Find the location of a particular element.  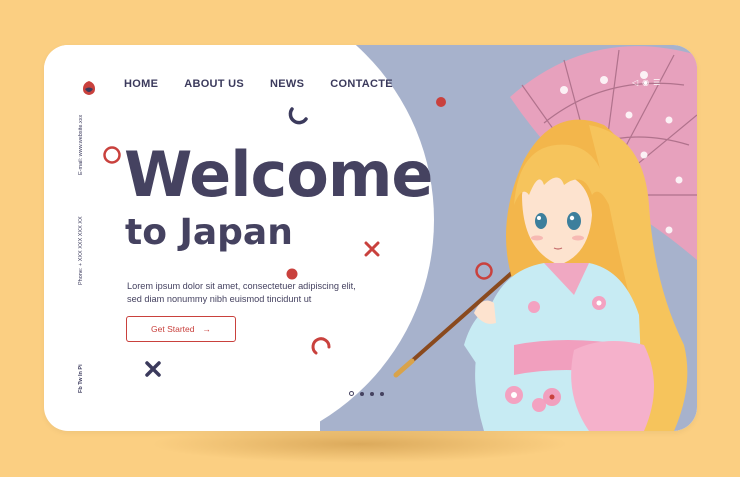

nav-about-us: ABOUT US is located at coordinates (214, 84).